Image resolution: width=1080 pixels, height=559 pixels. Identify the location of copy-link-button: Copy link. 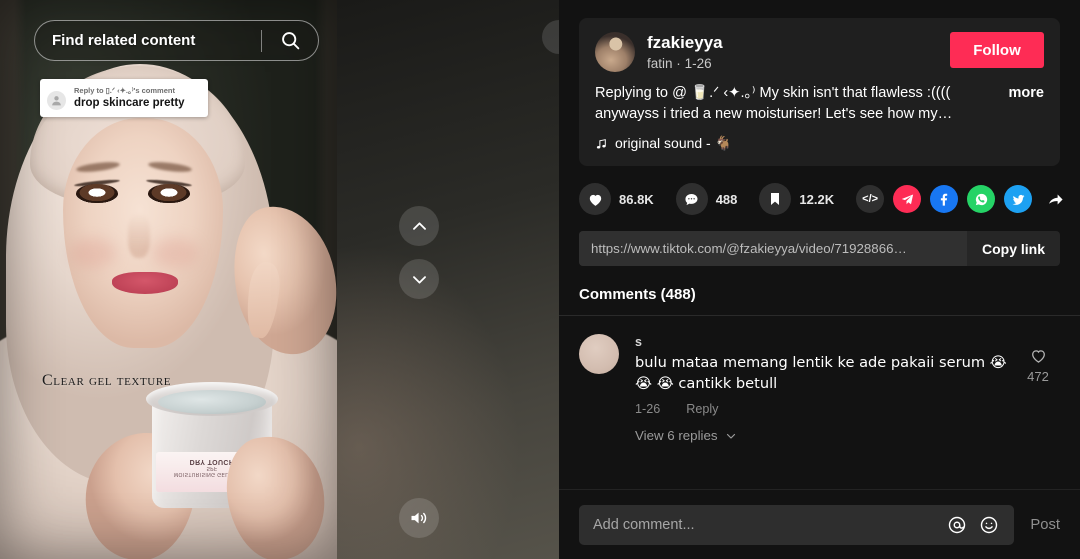
(1013, 249).